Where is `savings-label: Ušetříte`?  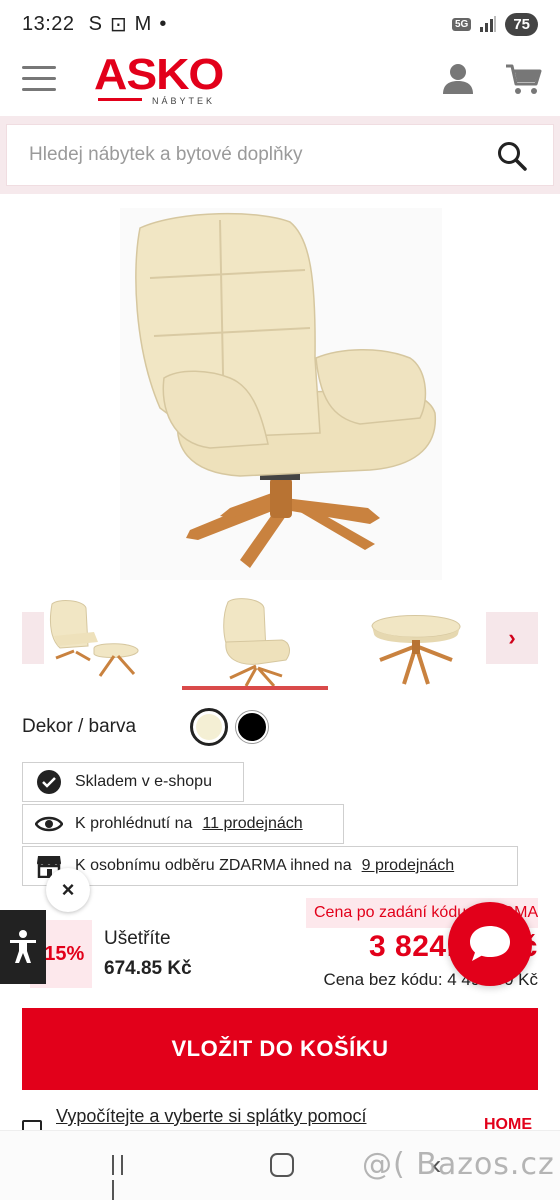
savings-label: Ušetříte is located at coordinates (137, 938).